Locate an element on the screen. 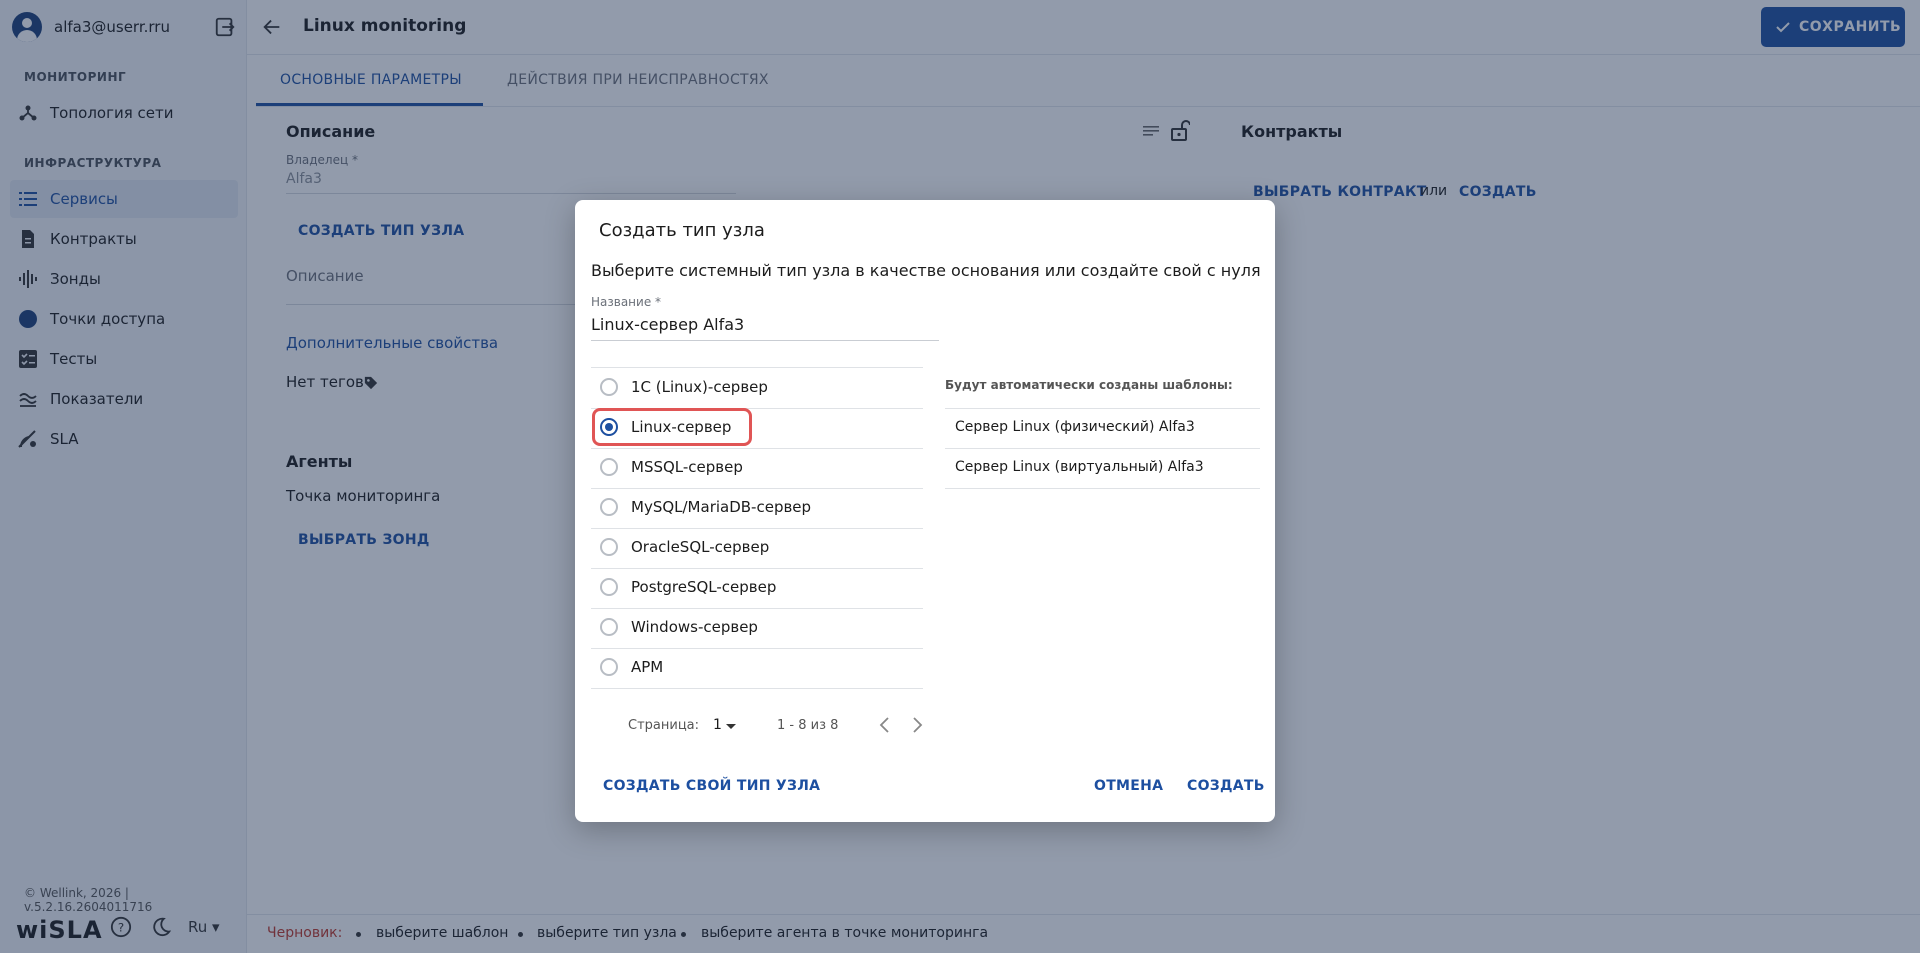  option-label: 1С (Linux)-сервер is located at coordinates (699, 387).